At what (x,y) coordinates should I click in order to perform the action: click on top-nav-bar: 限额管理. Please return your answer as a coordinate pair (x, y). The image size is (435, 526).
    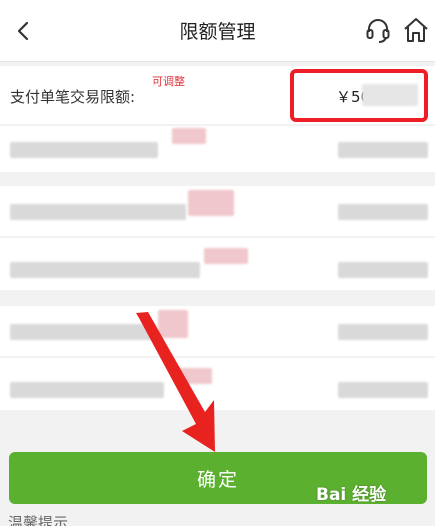
    Looking at the image, I should click on (217, 31).